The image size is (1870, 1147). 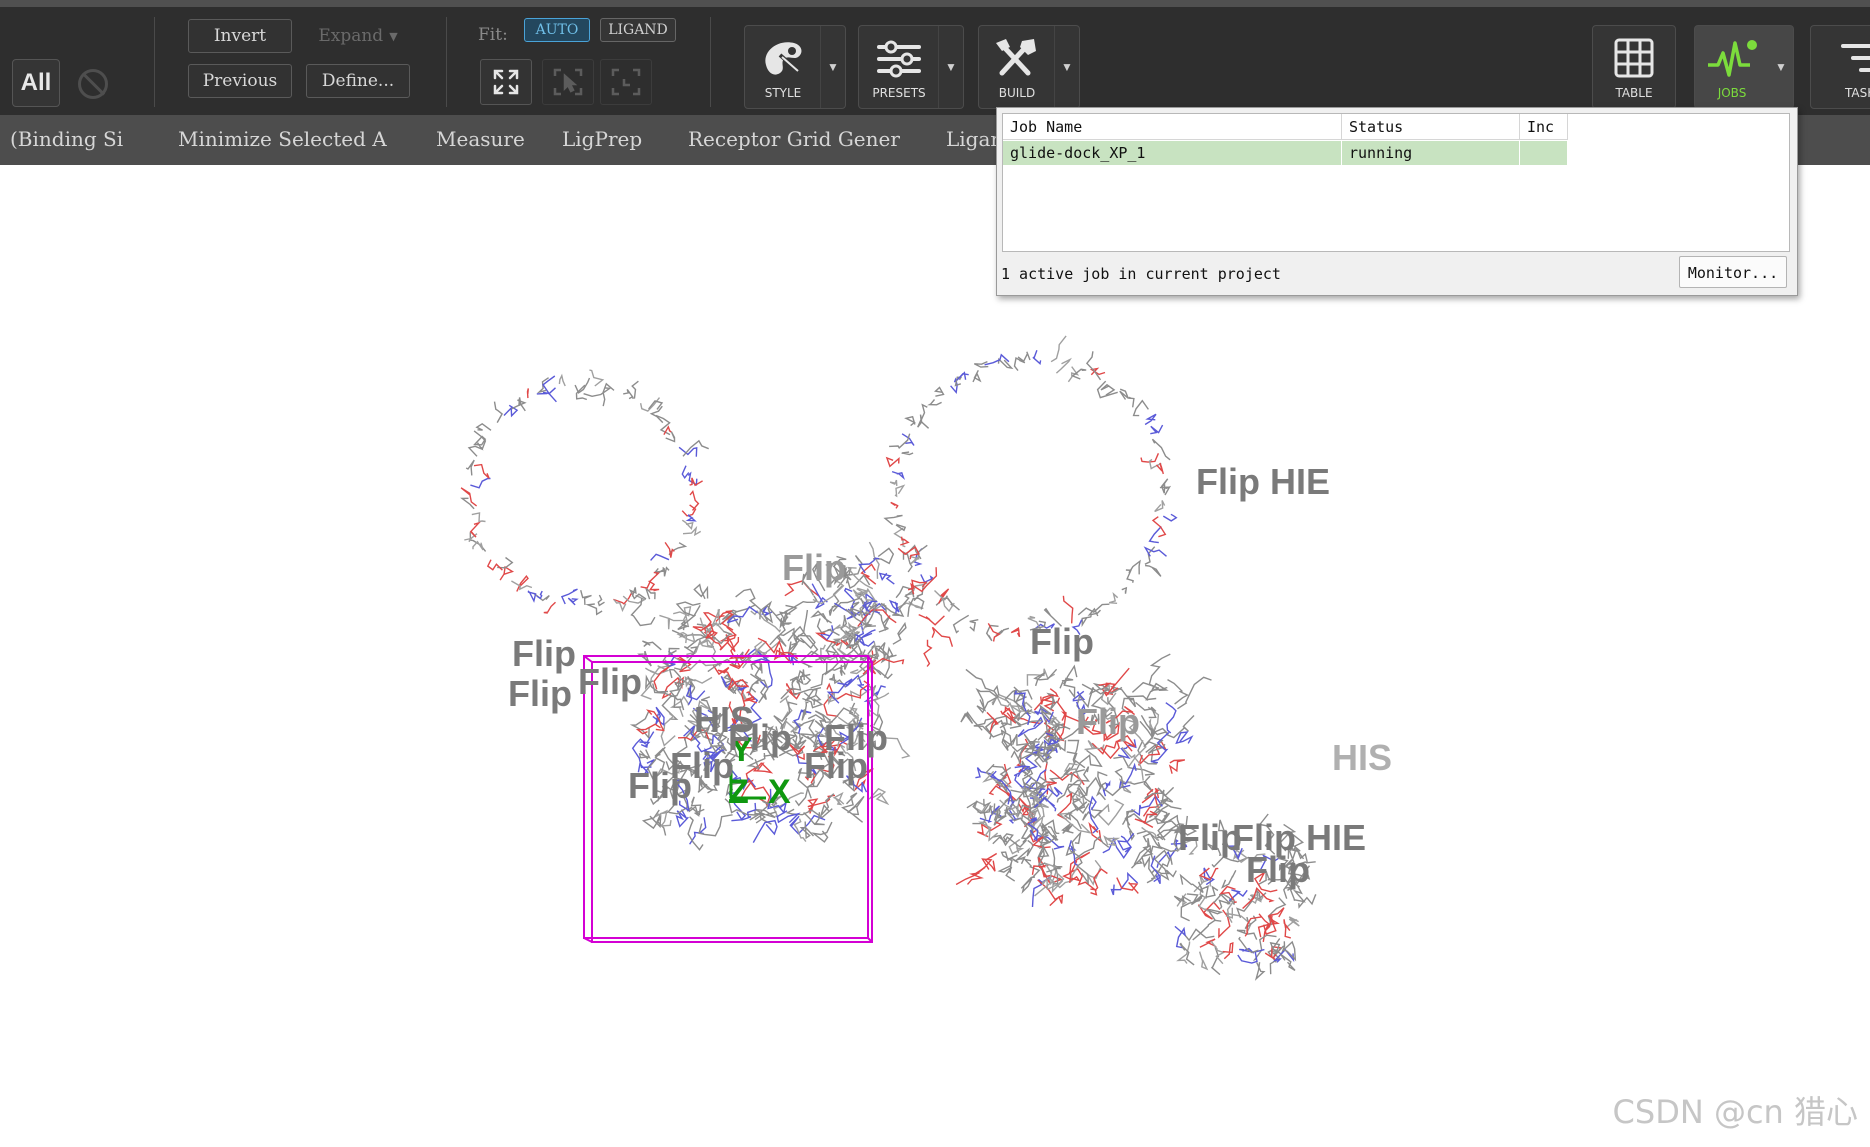 What do you see at coordinates (480, 139) in the screenshot?
I see `favorite-measure: Measure` at bounding box center [480, 139].